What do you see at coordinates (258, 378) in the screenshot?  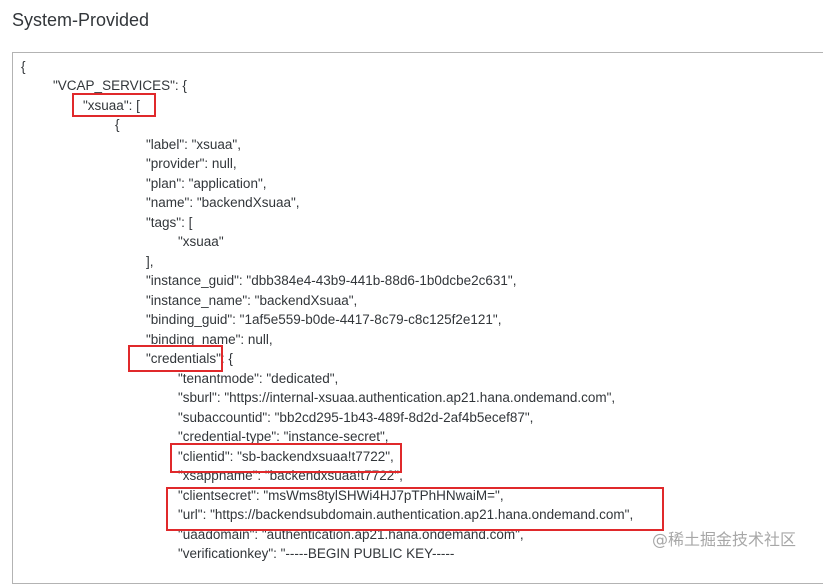 I see `code-line-tenantmode: "tenantmode": "dedicated",` at bounding box center [258, 378].